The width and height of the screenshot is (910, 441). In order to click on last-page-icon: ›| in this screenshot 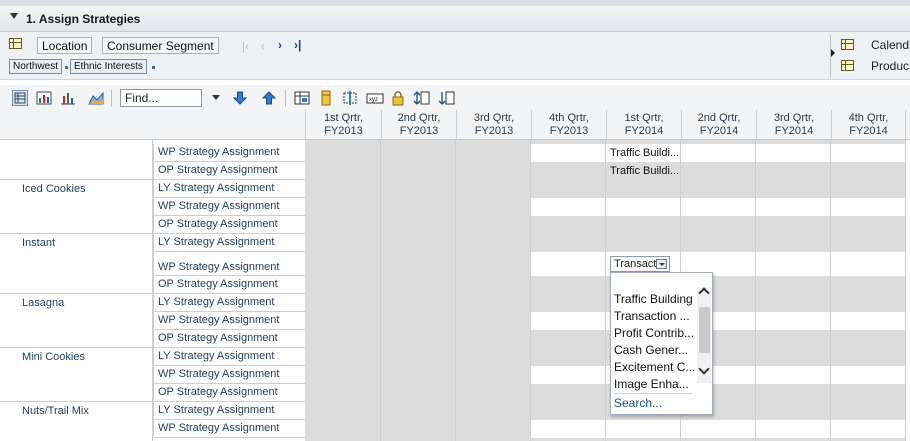, I will do `click(297, 45)`.